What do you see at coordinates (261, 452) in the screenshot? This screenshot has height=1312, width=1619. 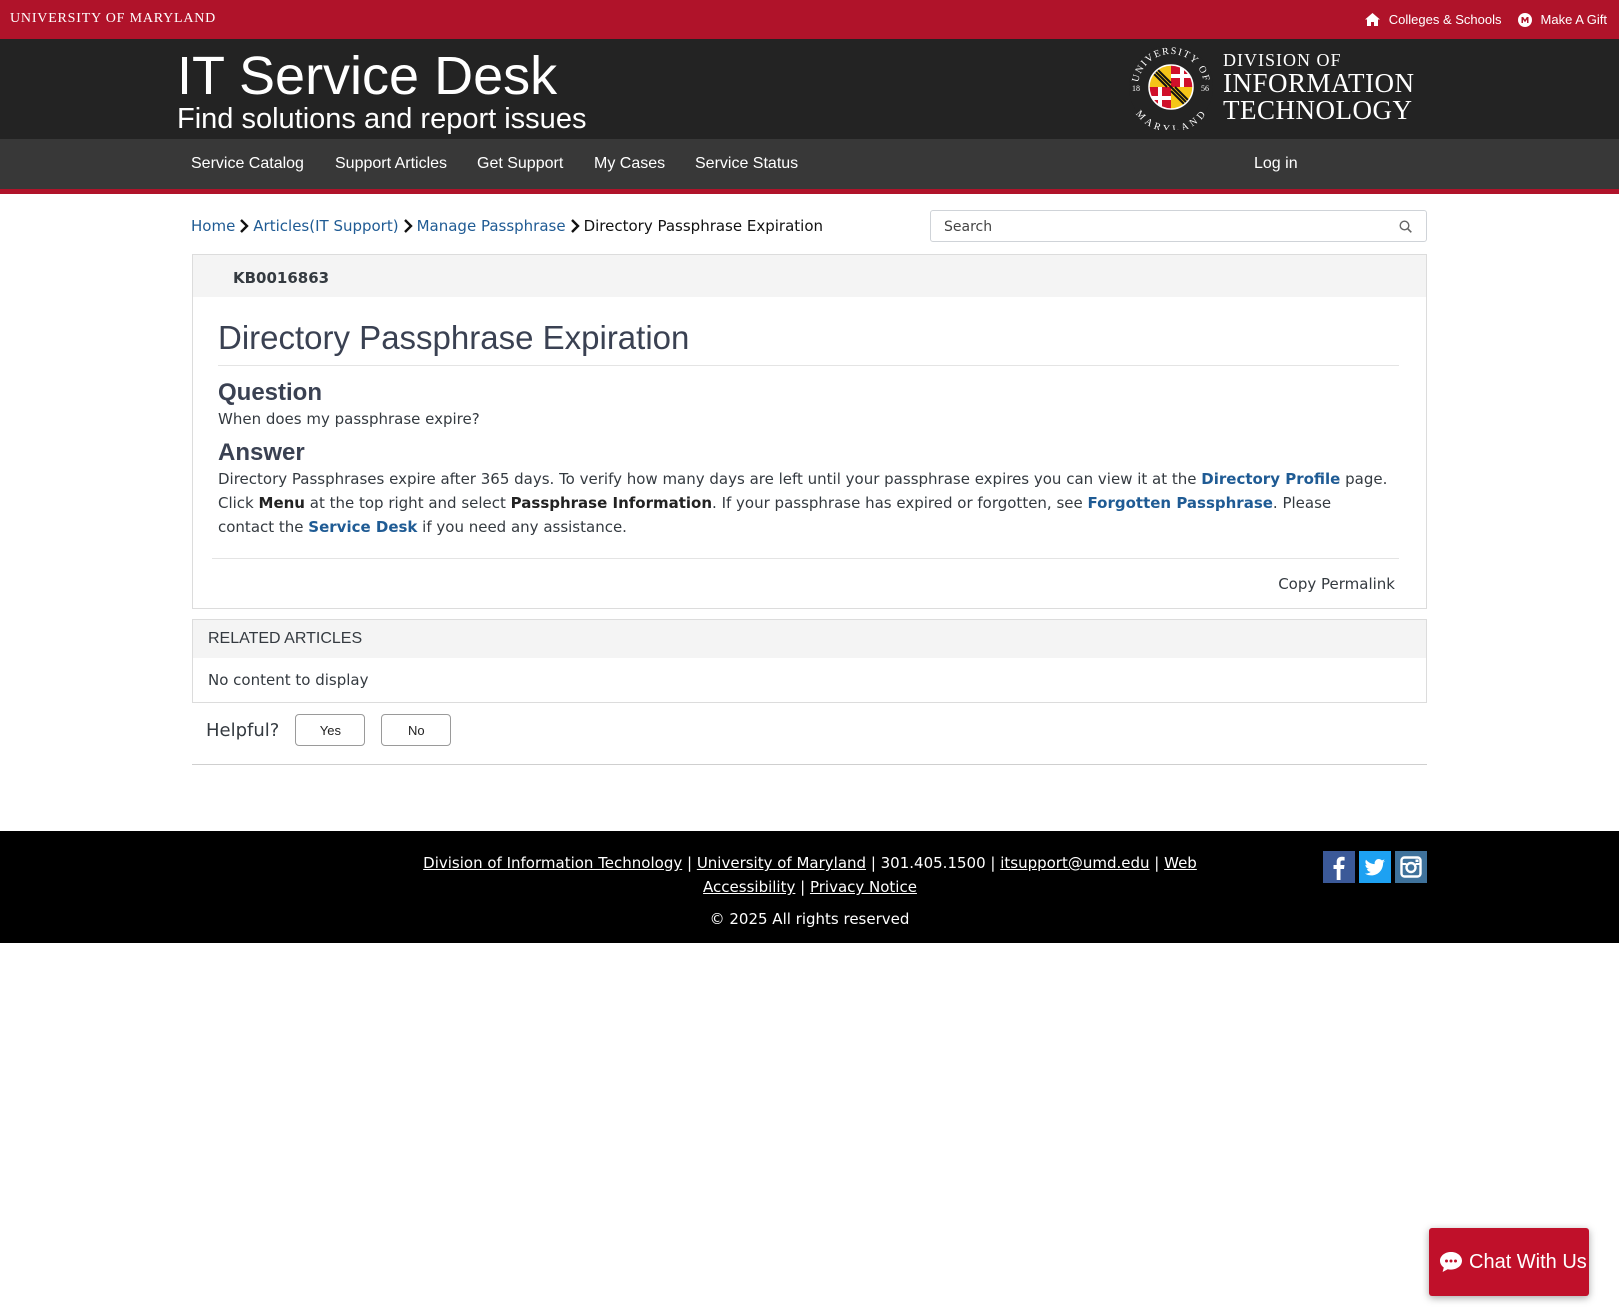 I see `answer-heading: Answer` at bounding box center [261, 452].